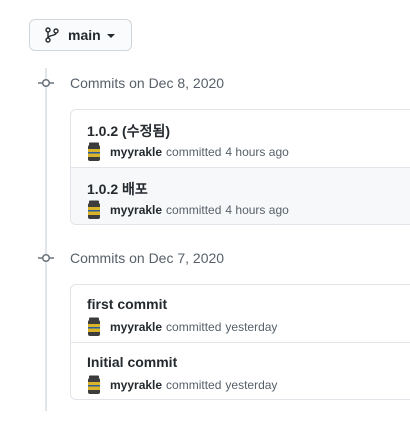 This screenshot has height=443, width=410. I want to click on commit-group: Commits on Dec 8, 2020, so click(205, 83).